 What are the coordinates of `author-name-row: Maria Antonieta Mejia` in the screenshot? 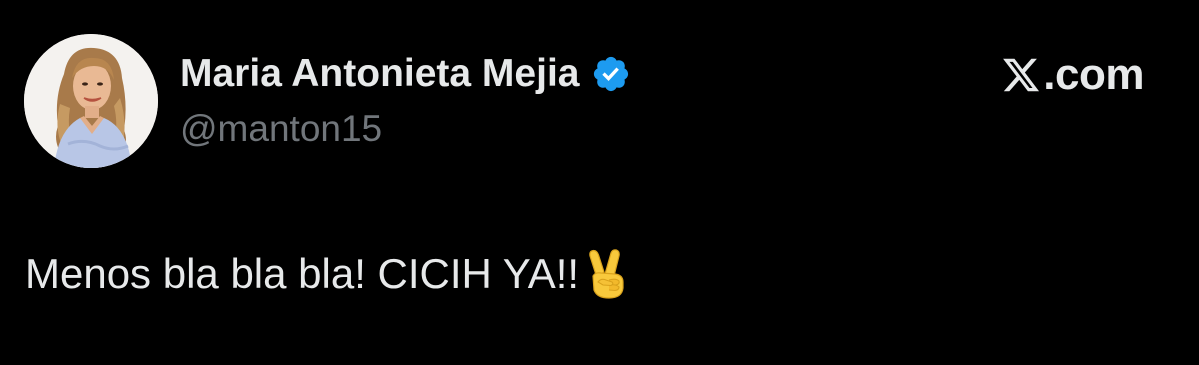 It's located at (405, 74).